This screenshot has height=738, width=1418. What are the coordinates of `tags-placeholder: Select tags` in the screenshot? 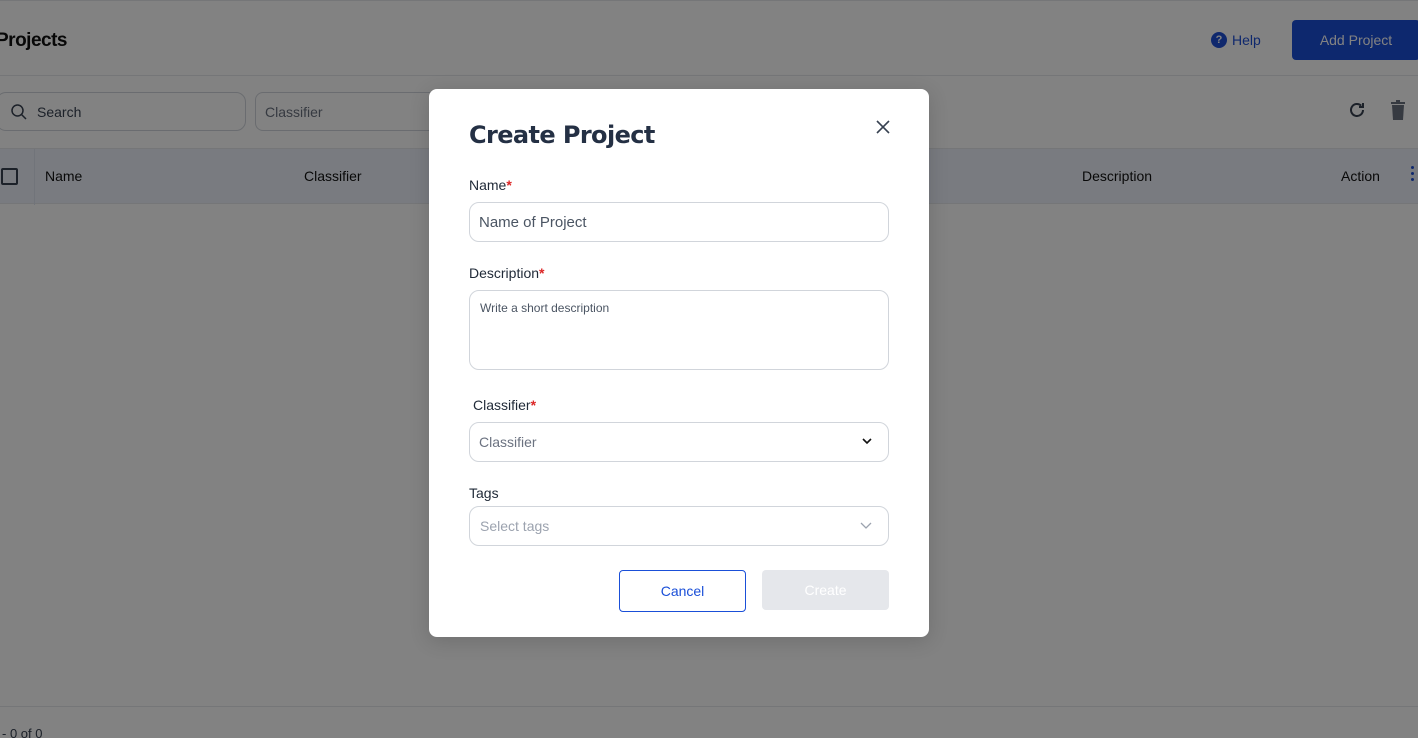 It's located at (515, 526).